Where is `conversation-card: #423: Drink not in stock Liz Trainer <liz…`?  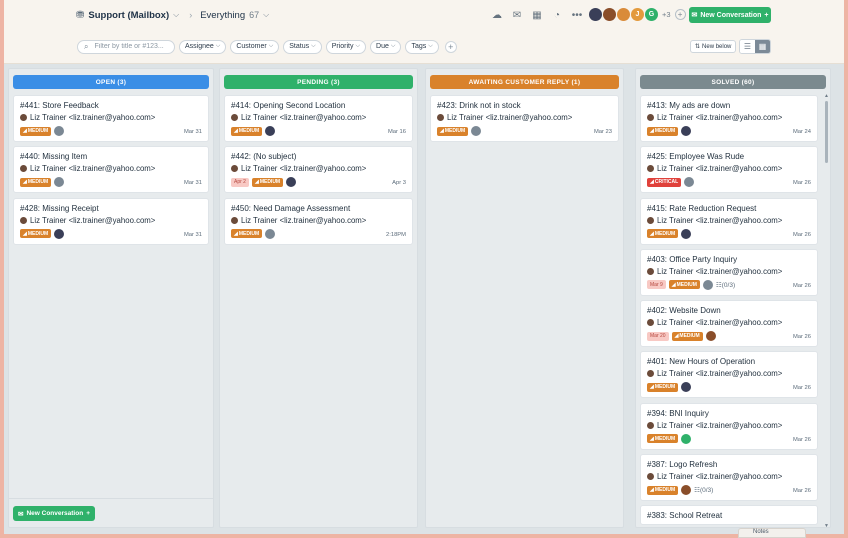 conversation-card: #423: Drink not in stock Liz Trainer <liz… is located at coordinates (524, 118).